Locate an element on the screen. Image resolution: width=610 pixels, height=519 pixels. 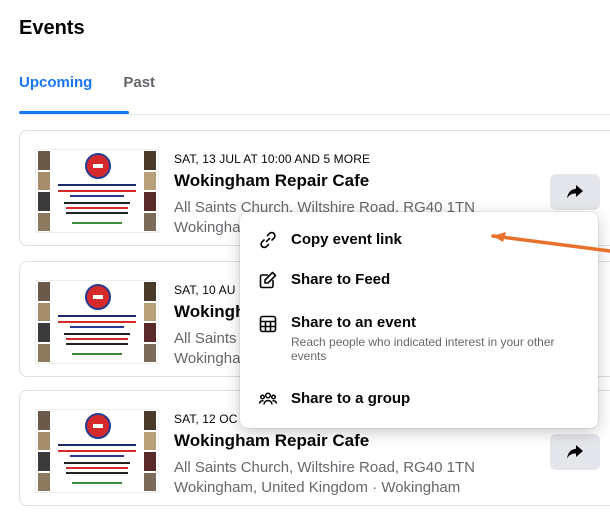
menu-item-share-to-feed: Share to Feed is located at coordinates (419, 281).